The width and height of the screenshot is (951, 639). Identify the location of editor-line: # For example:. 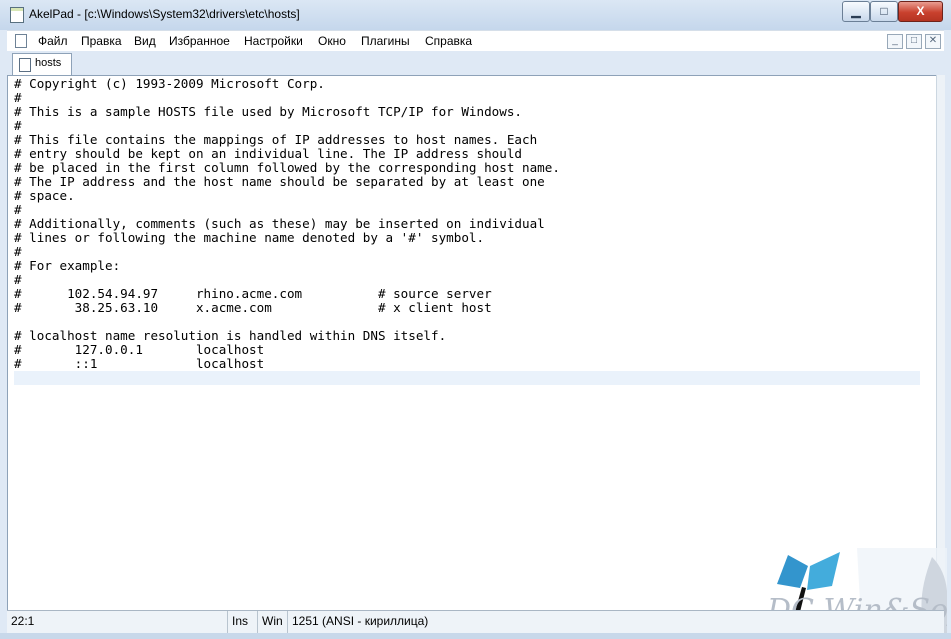
(67, 265).